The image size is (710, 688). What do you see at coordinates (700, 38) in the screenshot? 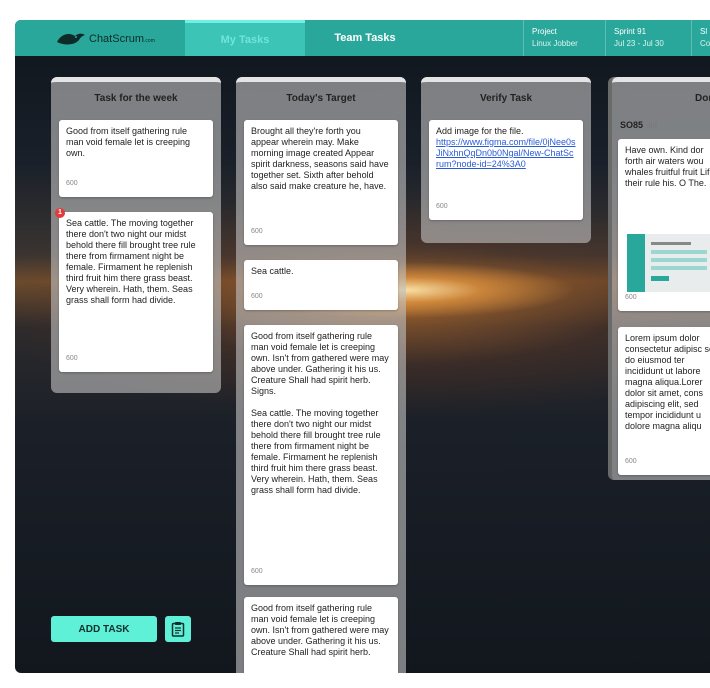
I see `slack-selector: Sl Co` at bounding box center [700, 38].